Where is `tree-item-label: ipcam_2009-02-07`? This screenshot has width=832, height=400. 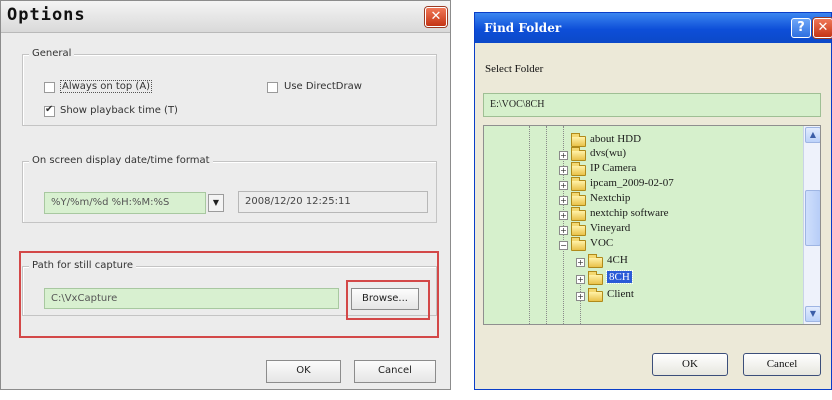 tree-item-label: ipcam_2009-02-07 is located at coordinates (632, 183).